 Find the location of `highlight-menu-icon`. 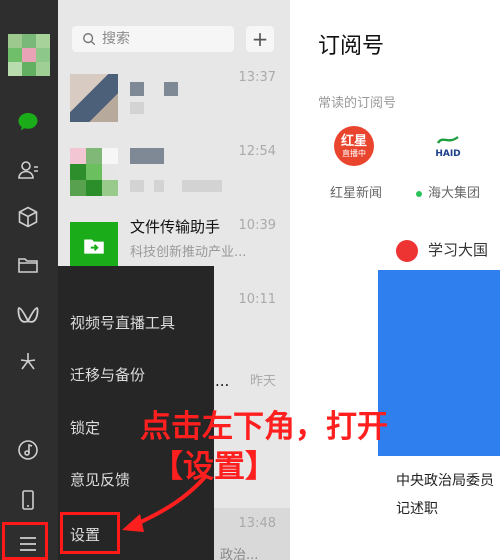

highlight-menu-icon is located at coordinates (25, 541).